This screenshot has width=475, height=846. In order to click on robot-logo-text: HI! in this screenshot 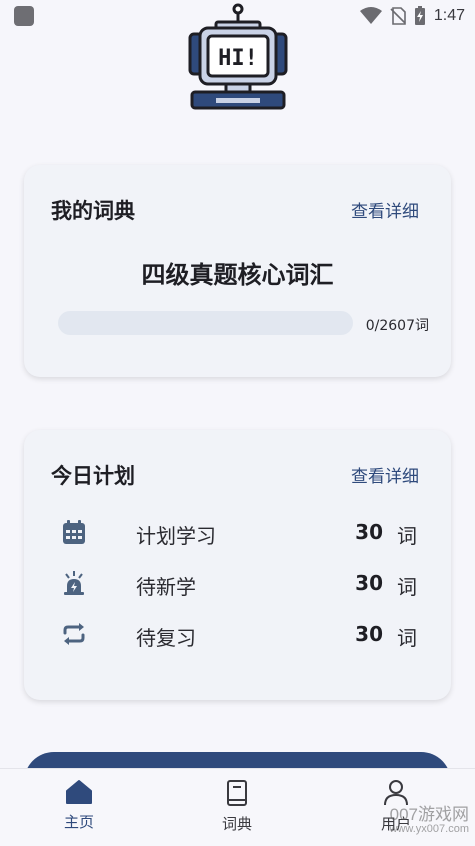, I will do `click(238, 58)`.